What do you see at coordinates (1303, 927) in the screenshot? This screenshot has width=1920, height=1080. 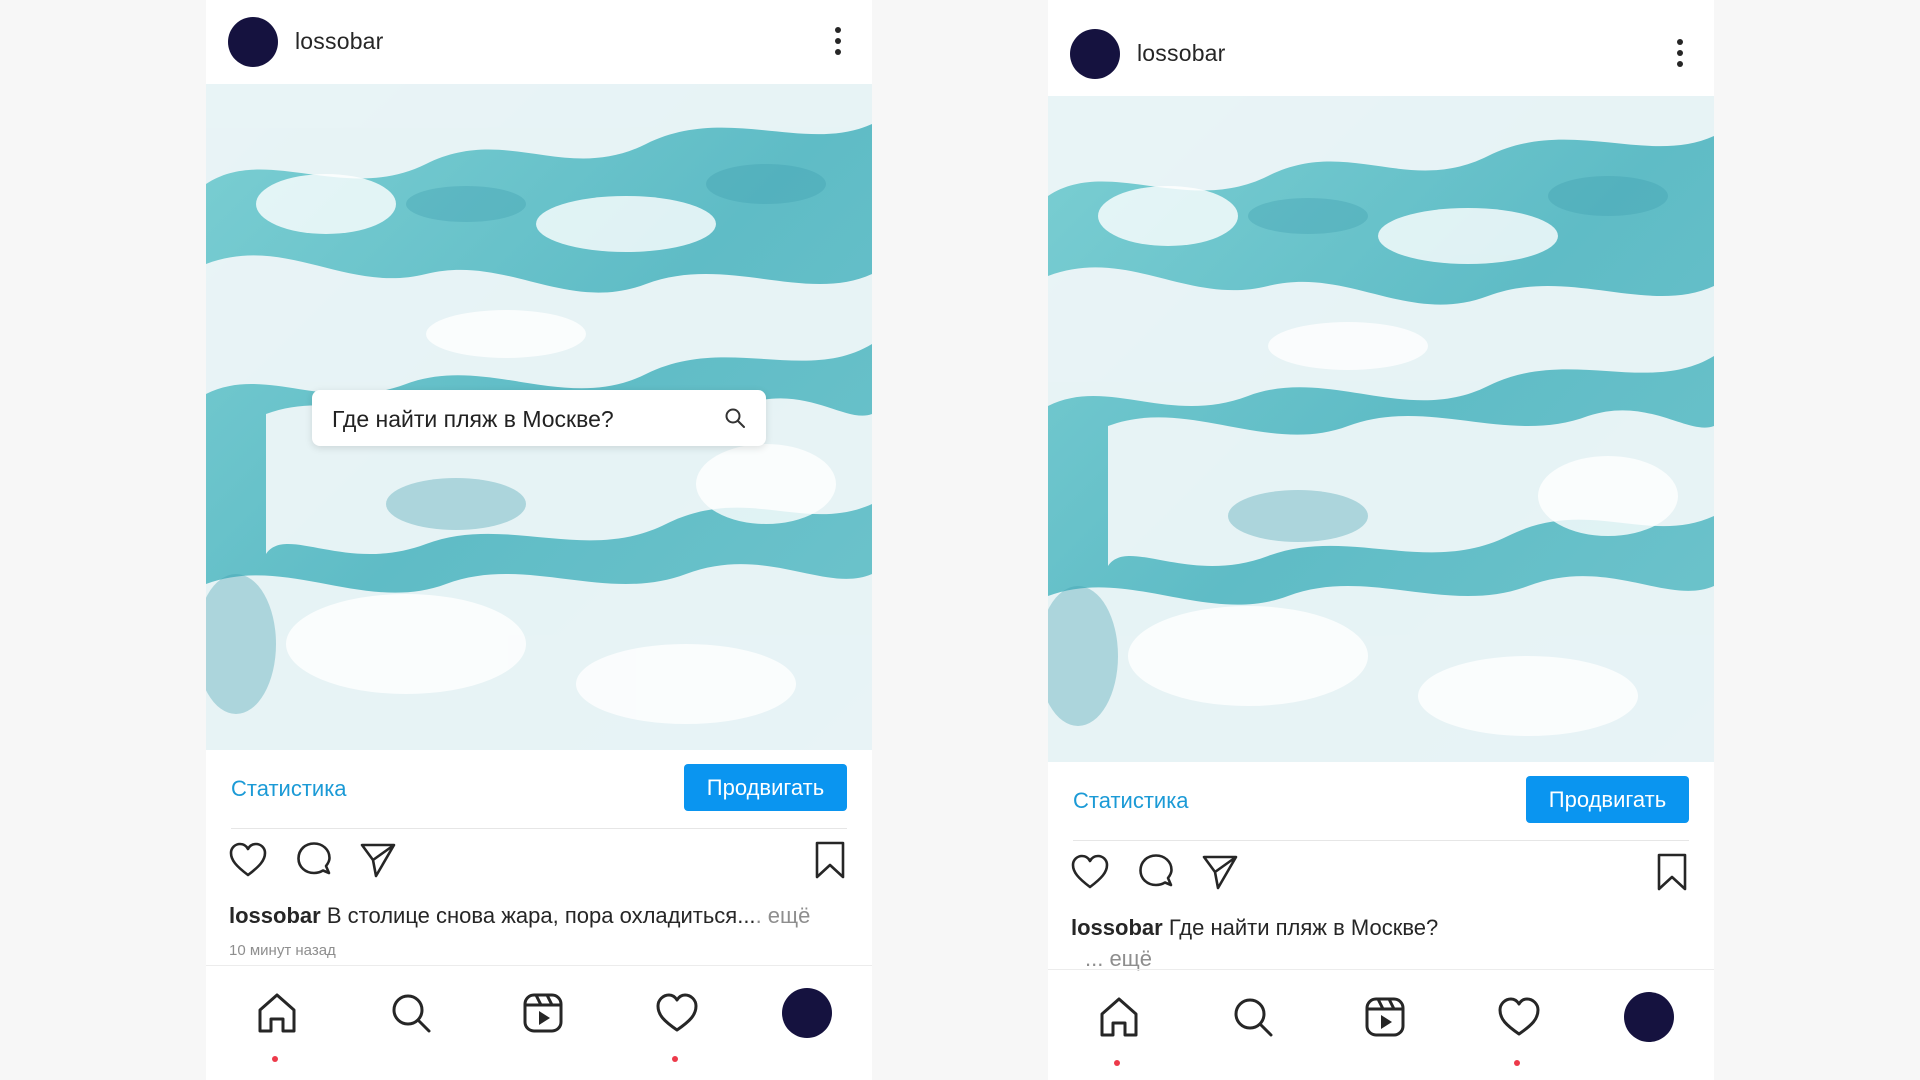 I see `caption-text: Где найти пляж в Москве?` at bounding box center [1303, 927].